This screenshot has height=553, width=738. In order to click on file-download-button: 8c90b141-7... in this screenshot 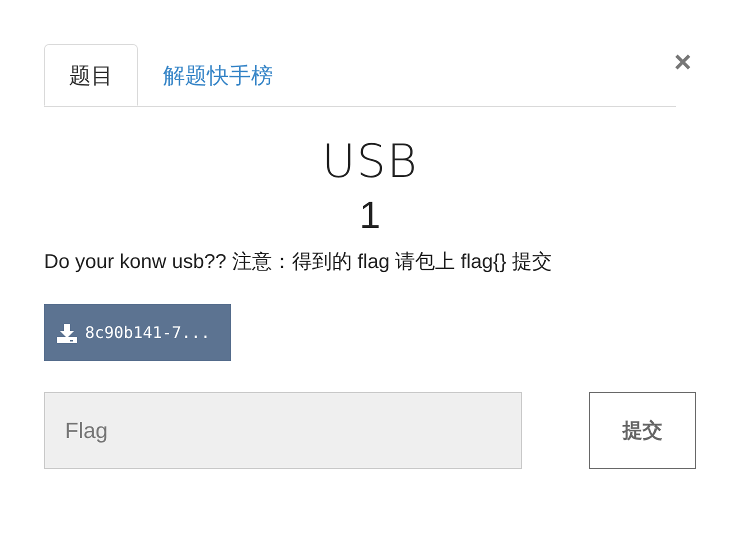, I will do `click(137, 332)`.